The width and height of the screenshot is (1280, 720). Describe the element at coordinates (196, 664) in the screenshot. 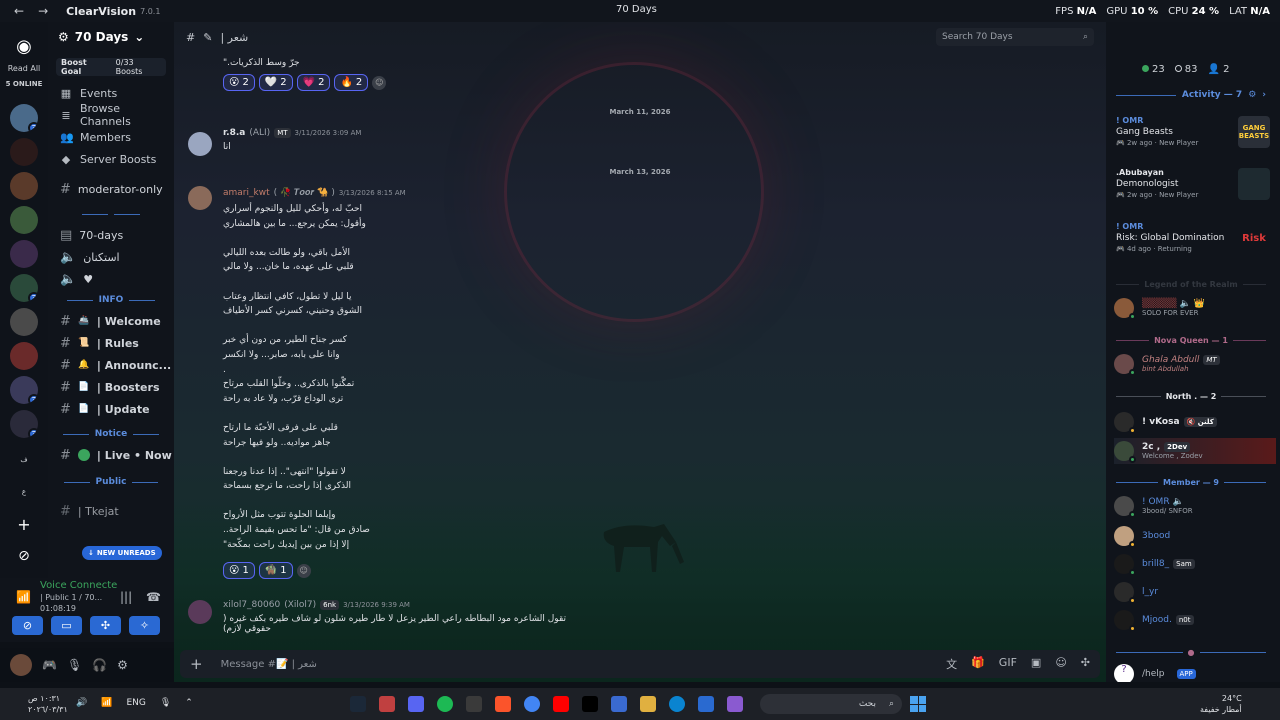

I see `plus-icon: +` at that location.